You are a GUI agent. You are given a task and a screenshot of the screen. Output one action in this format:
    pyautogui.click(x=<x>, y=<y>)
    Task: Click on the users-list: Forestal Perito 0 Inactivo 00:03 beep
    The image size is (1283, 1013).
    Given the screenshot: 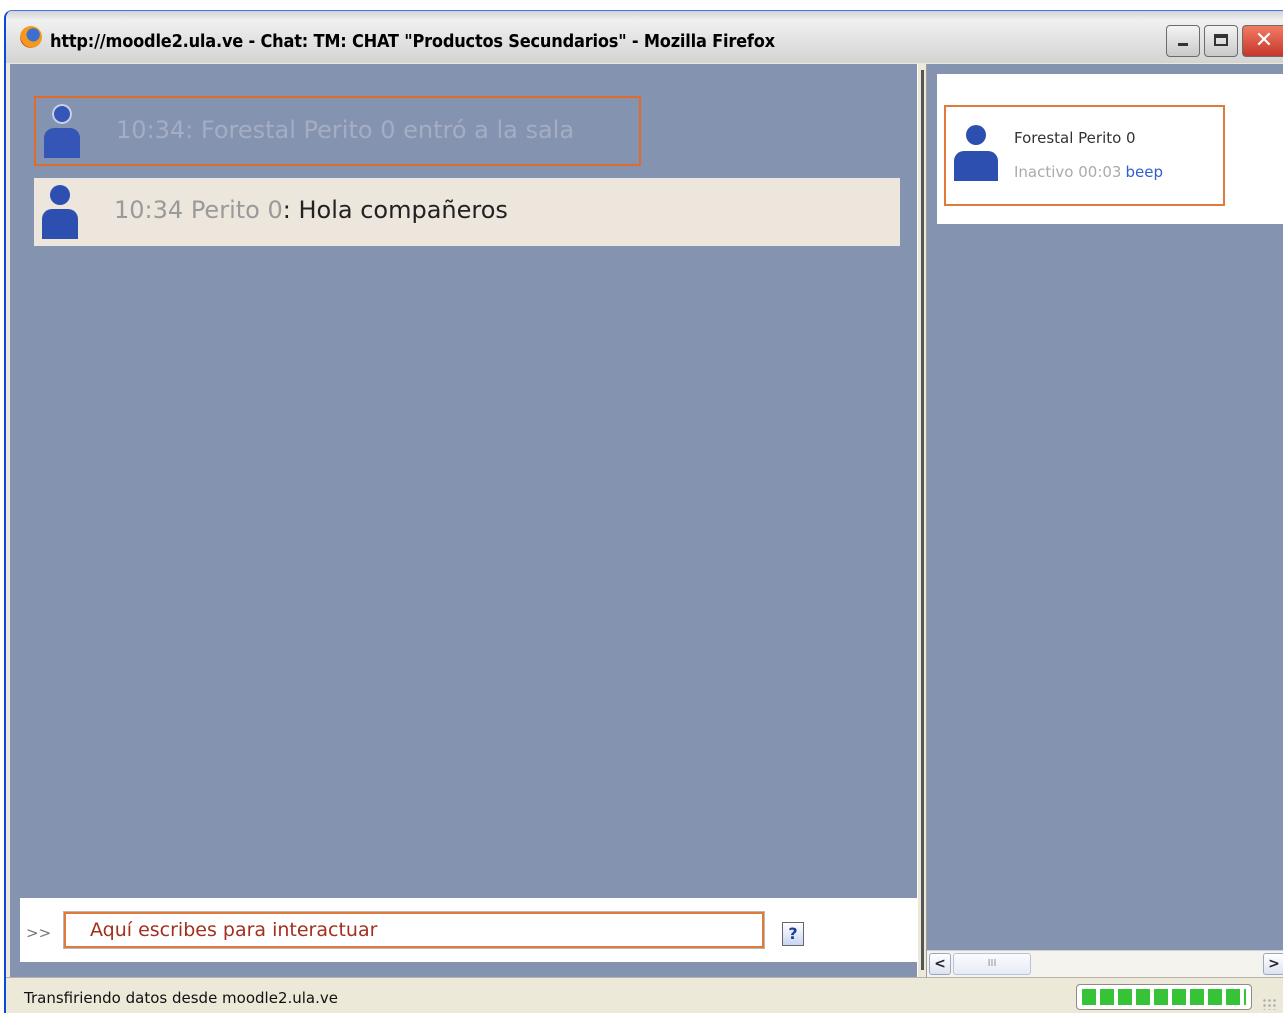 What is the action you would take?
    pyautogui.click(x=1110, y=149)
    